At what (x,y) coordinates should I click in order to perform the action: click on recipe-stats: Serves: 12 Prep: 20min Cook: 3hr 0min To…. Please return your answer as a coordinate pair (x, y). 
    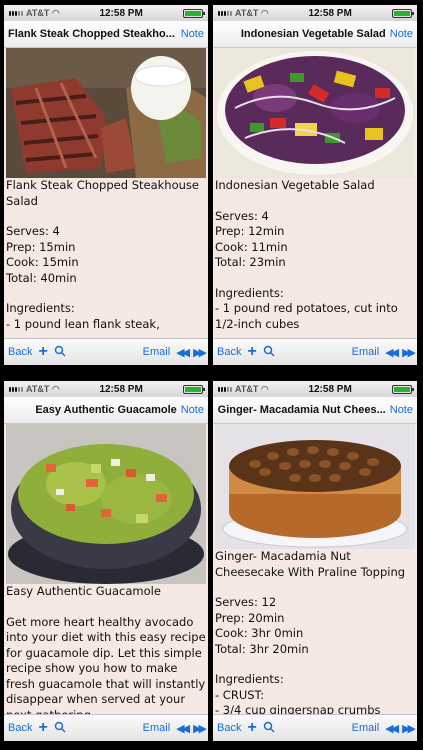
    Looking at the image, I should click on (262, 625).